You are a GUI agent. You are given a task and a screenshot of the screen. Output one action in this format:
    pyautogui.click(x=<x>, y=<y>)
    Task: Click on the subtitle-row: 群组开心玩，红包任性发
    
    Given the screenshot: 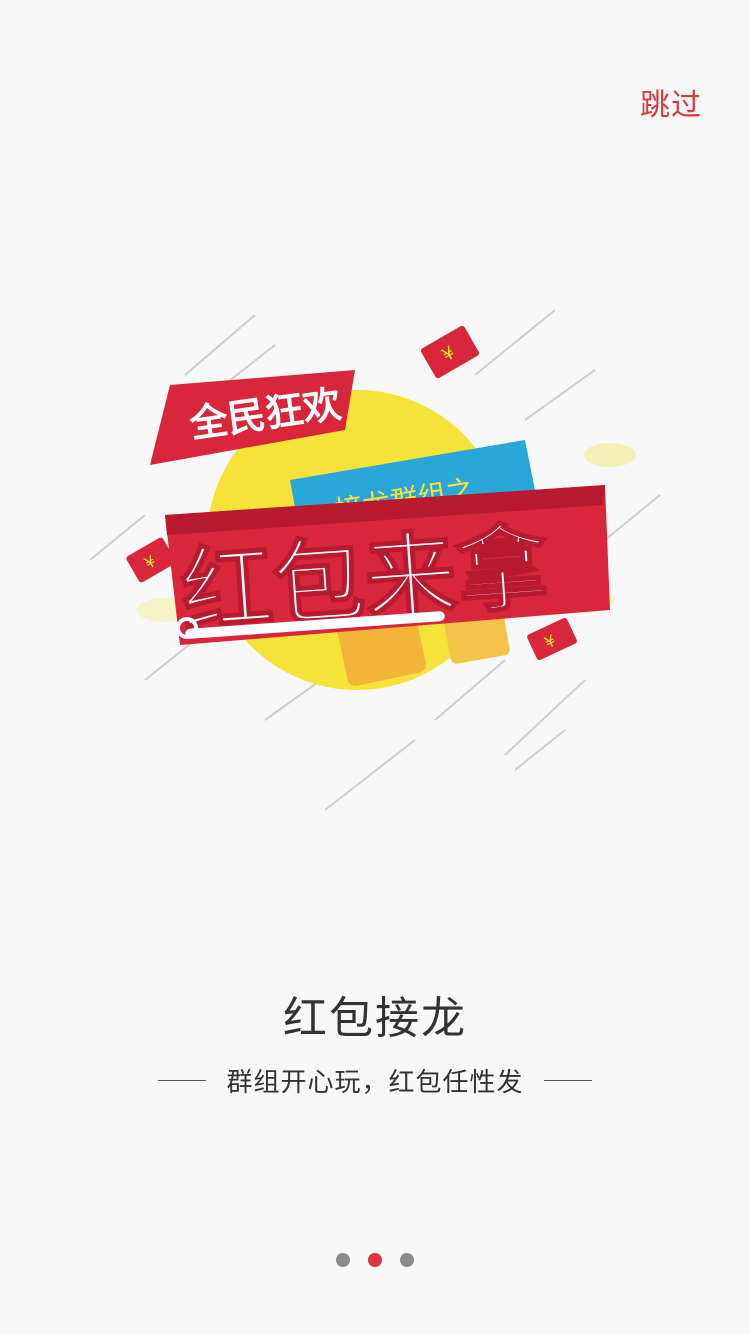 What is the action you would take?
    pyautogui.click(x=375, y=1080)
    